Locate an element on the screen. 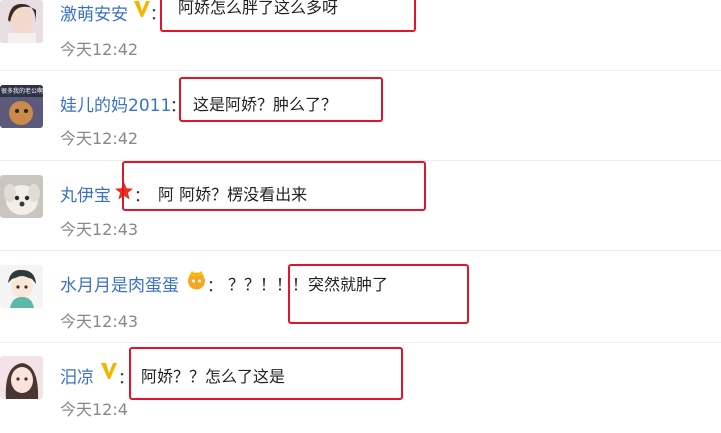 The image size is (721, 433). crown-badge-icon is located at coordinates (196, 281).